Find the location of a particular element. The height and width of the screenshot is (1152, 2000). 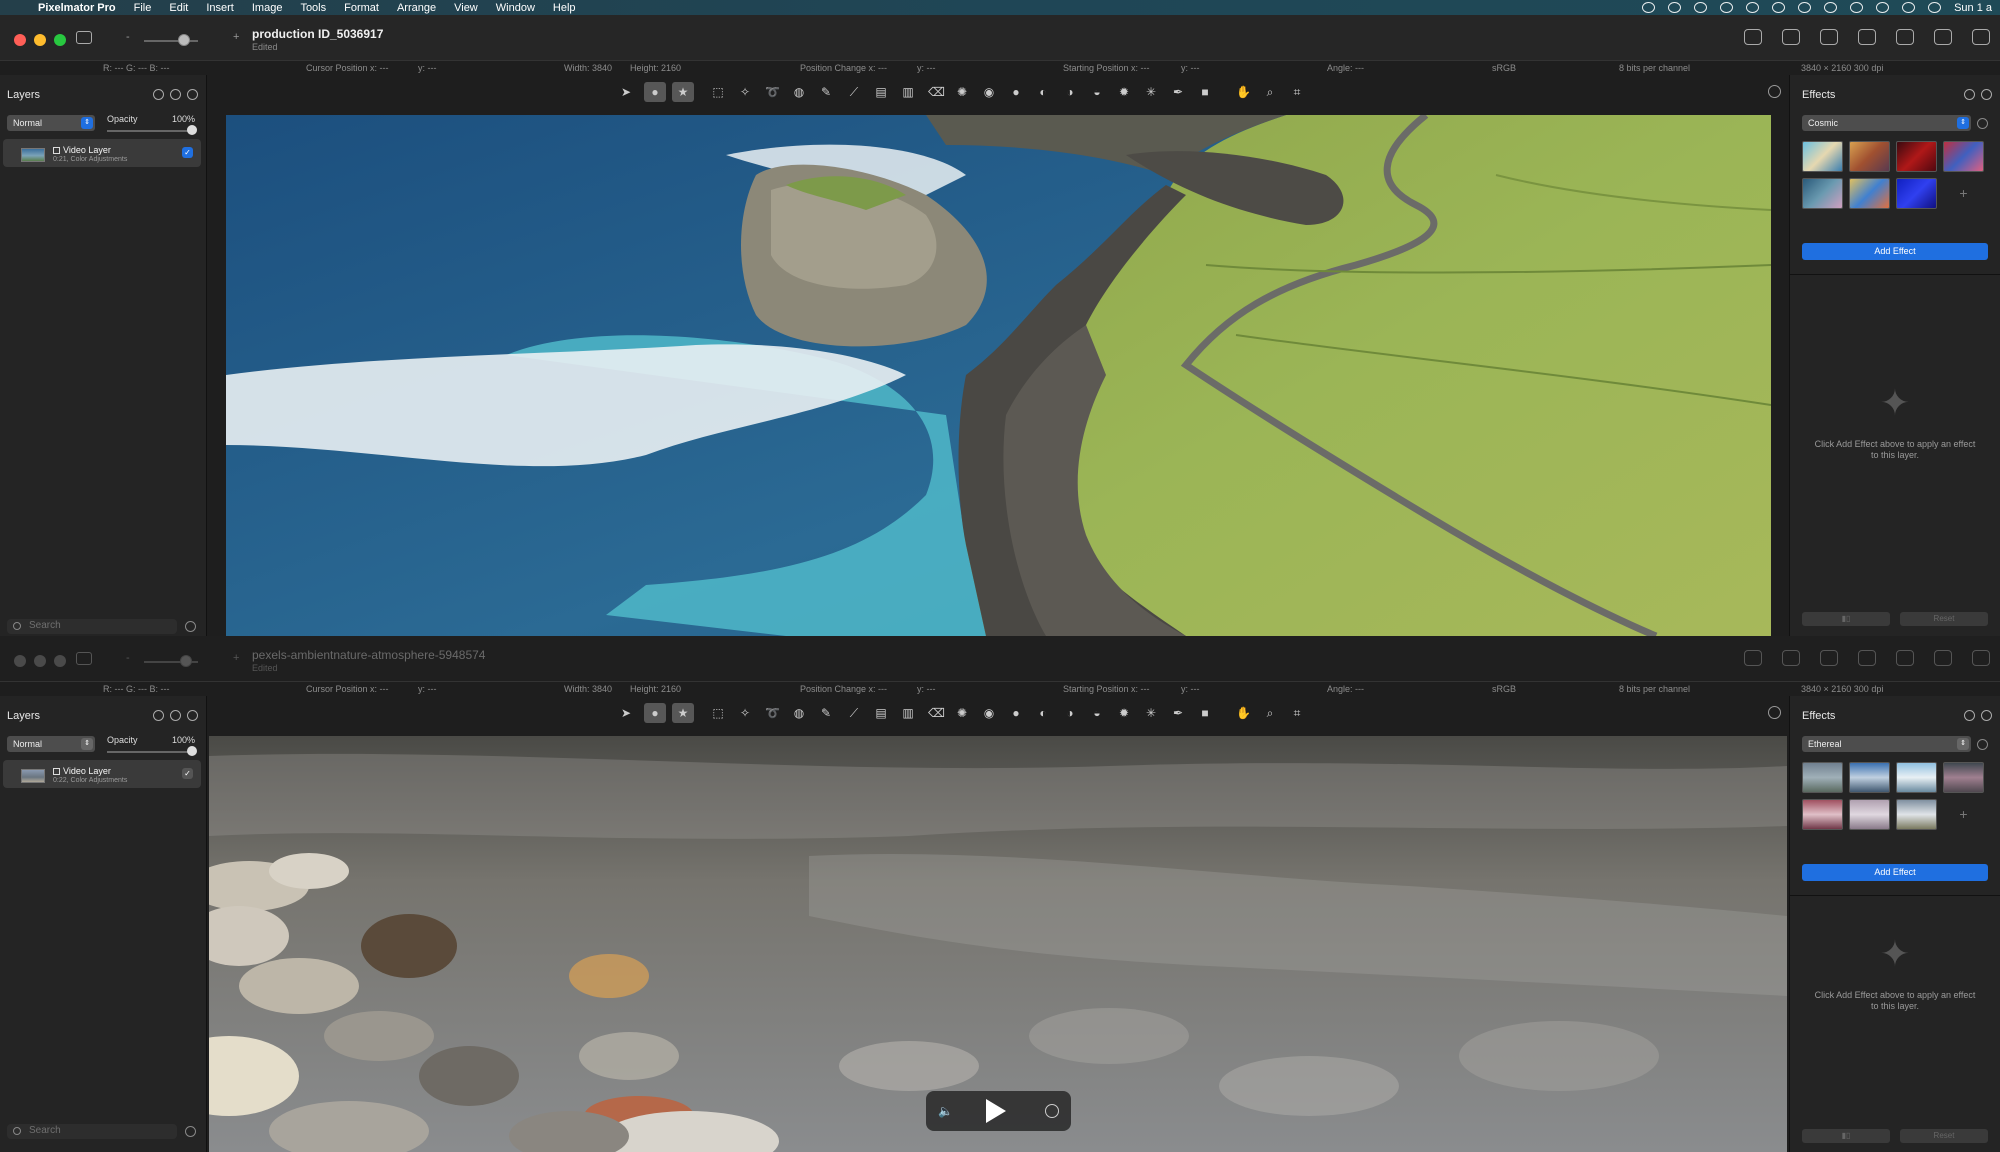

control-center-icon is located at coordinates (1935, 7).